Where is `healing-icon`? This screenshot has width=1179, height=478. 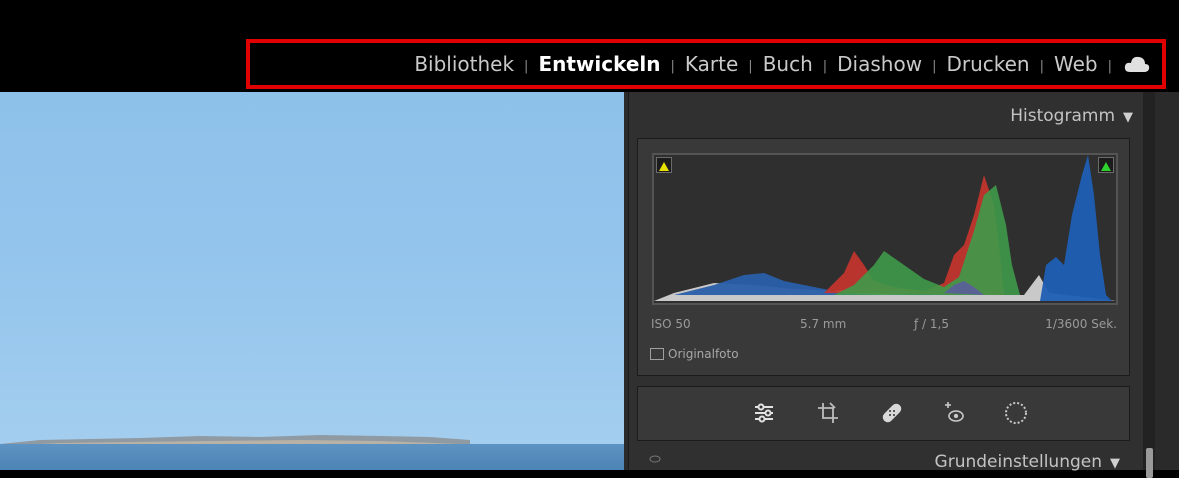
healing-icon is located at coordinates (892, 413).